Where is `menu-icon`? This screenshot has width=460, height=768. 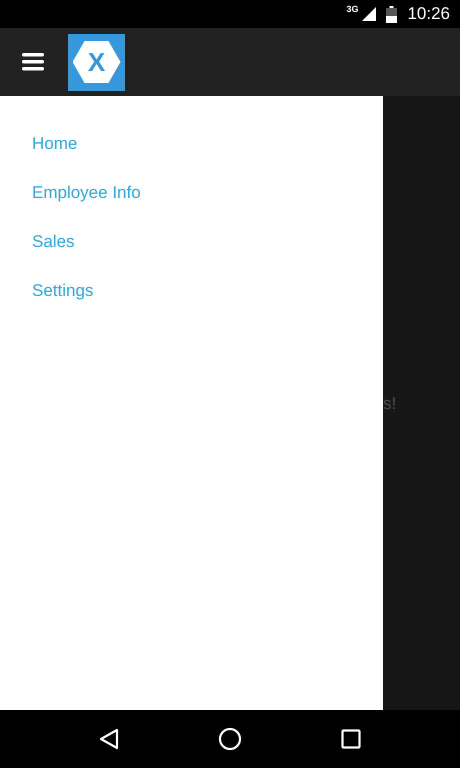 menu-icon is located at coordinates (33, 62).